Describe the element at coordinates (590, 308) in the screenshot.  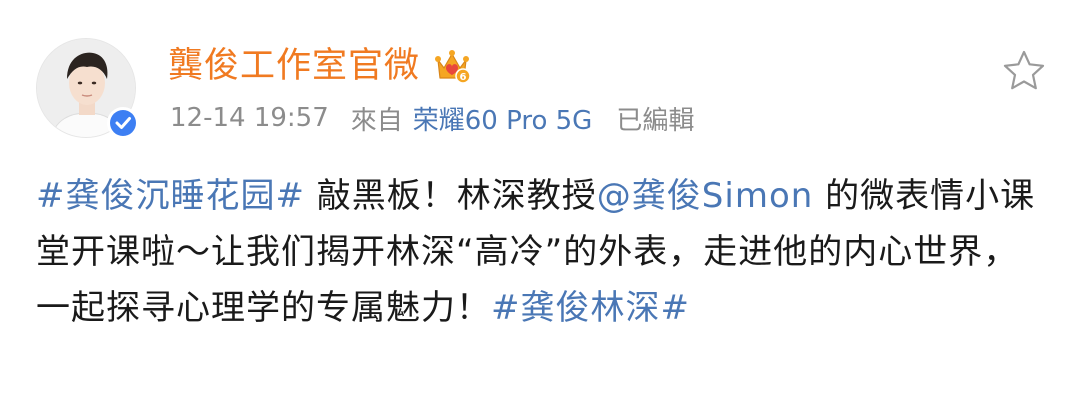
I see `hashtag-link: #龚俊林深#` at that location.